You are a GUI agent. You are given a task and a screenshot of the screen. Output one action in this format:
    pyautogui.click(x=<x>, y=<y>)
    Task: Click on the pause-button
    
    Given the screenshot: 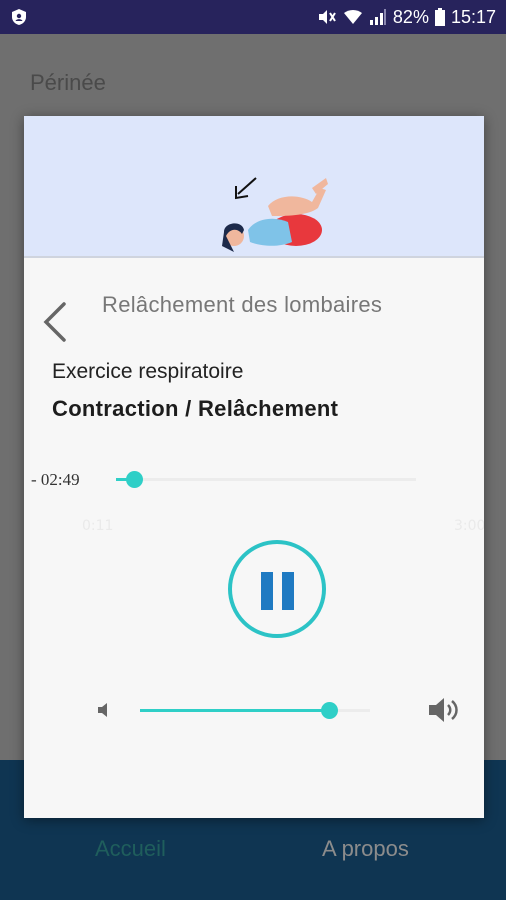 What is the action you would take?
    pyautogui.click(x=277, y=589)
    